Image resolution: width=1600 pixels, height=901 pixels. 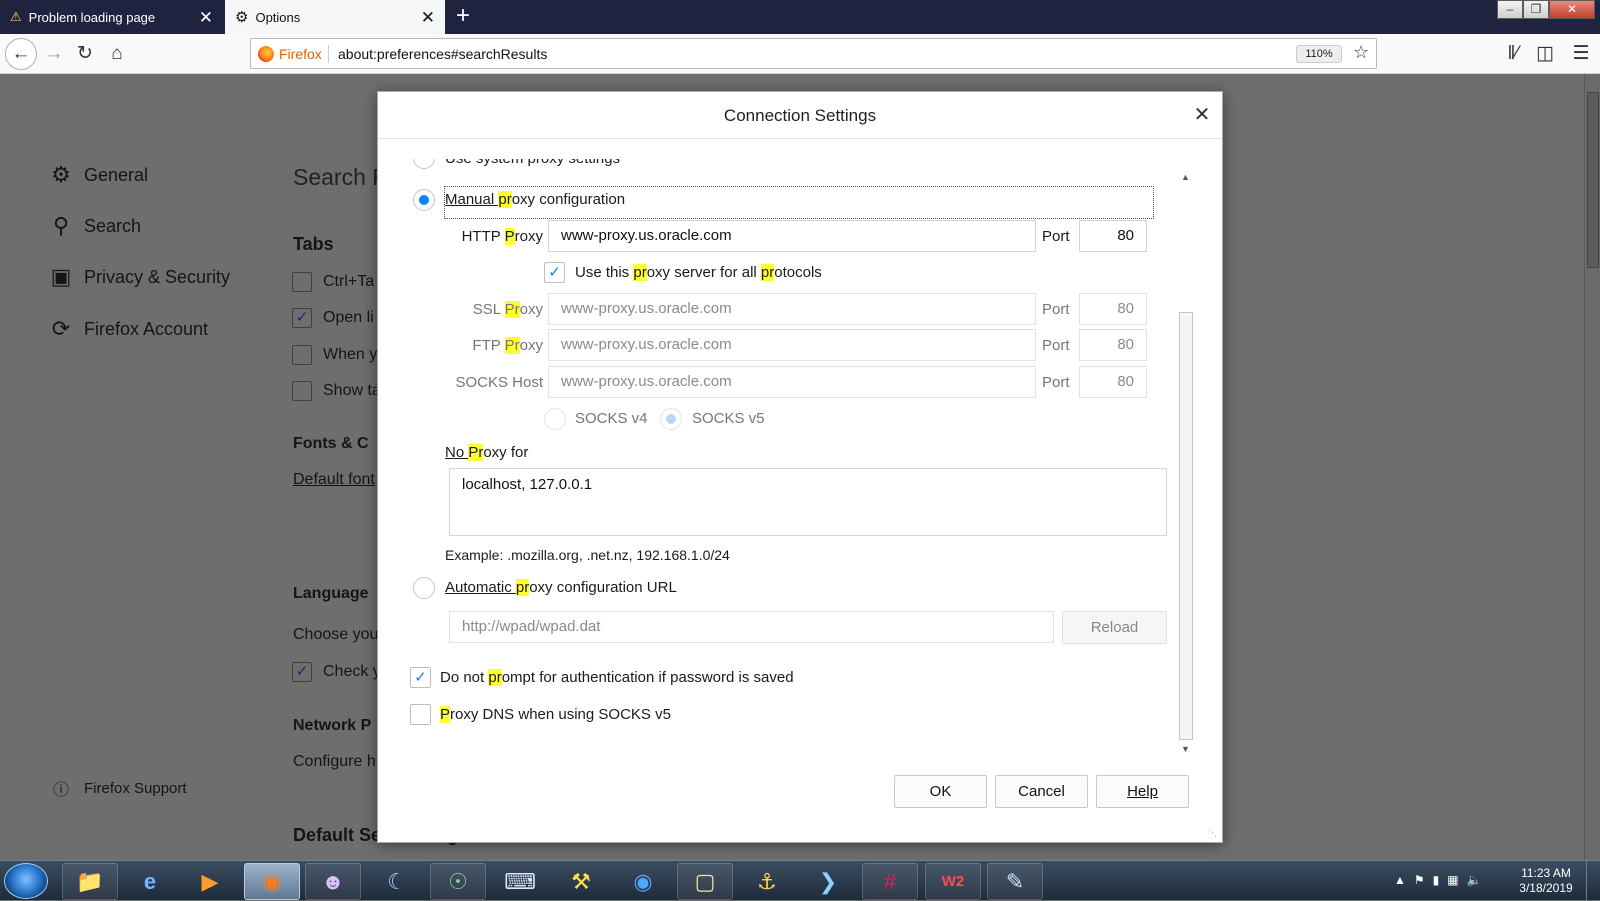 What do you see at coordinates (1546, 873) in the screenshot?
I see `clock-time: 11:23 AM` at bounding box center [1546, 873].